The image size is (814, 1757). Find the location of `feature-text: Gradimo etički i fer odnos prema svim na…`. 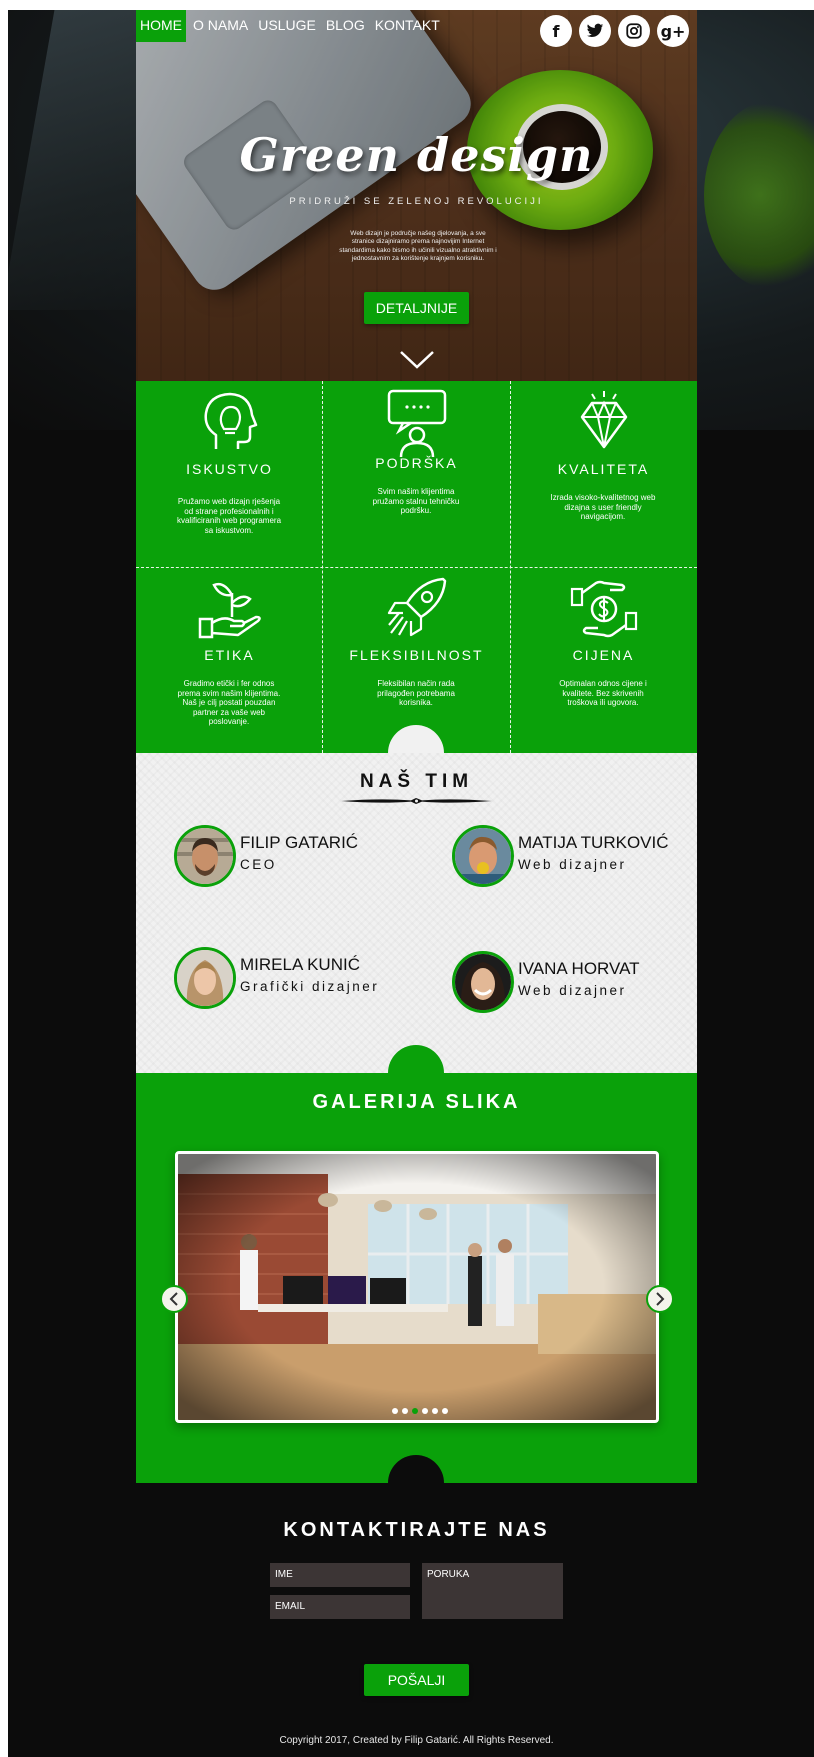

feature-text: Gradimo etički i fer odnos prema svim na… is located at coordinates (229, 702).